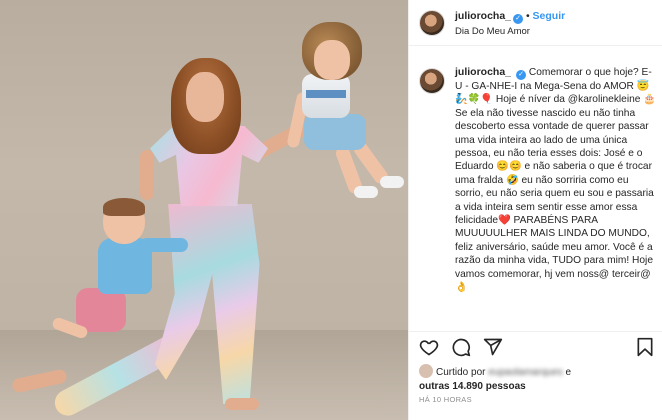 The image size is (662, 420). What do you see at coordinates (525, 372) in the screenshot?
I see `liker-username-link: eupaolamarques` at bounding box center [525, 372].